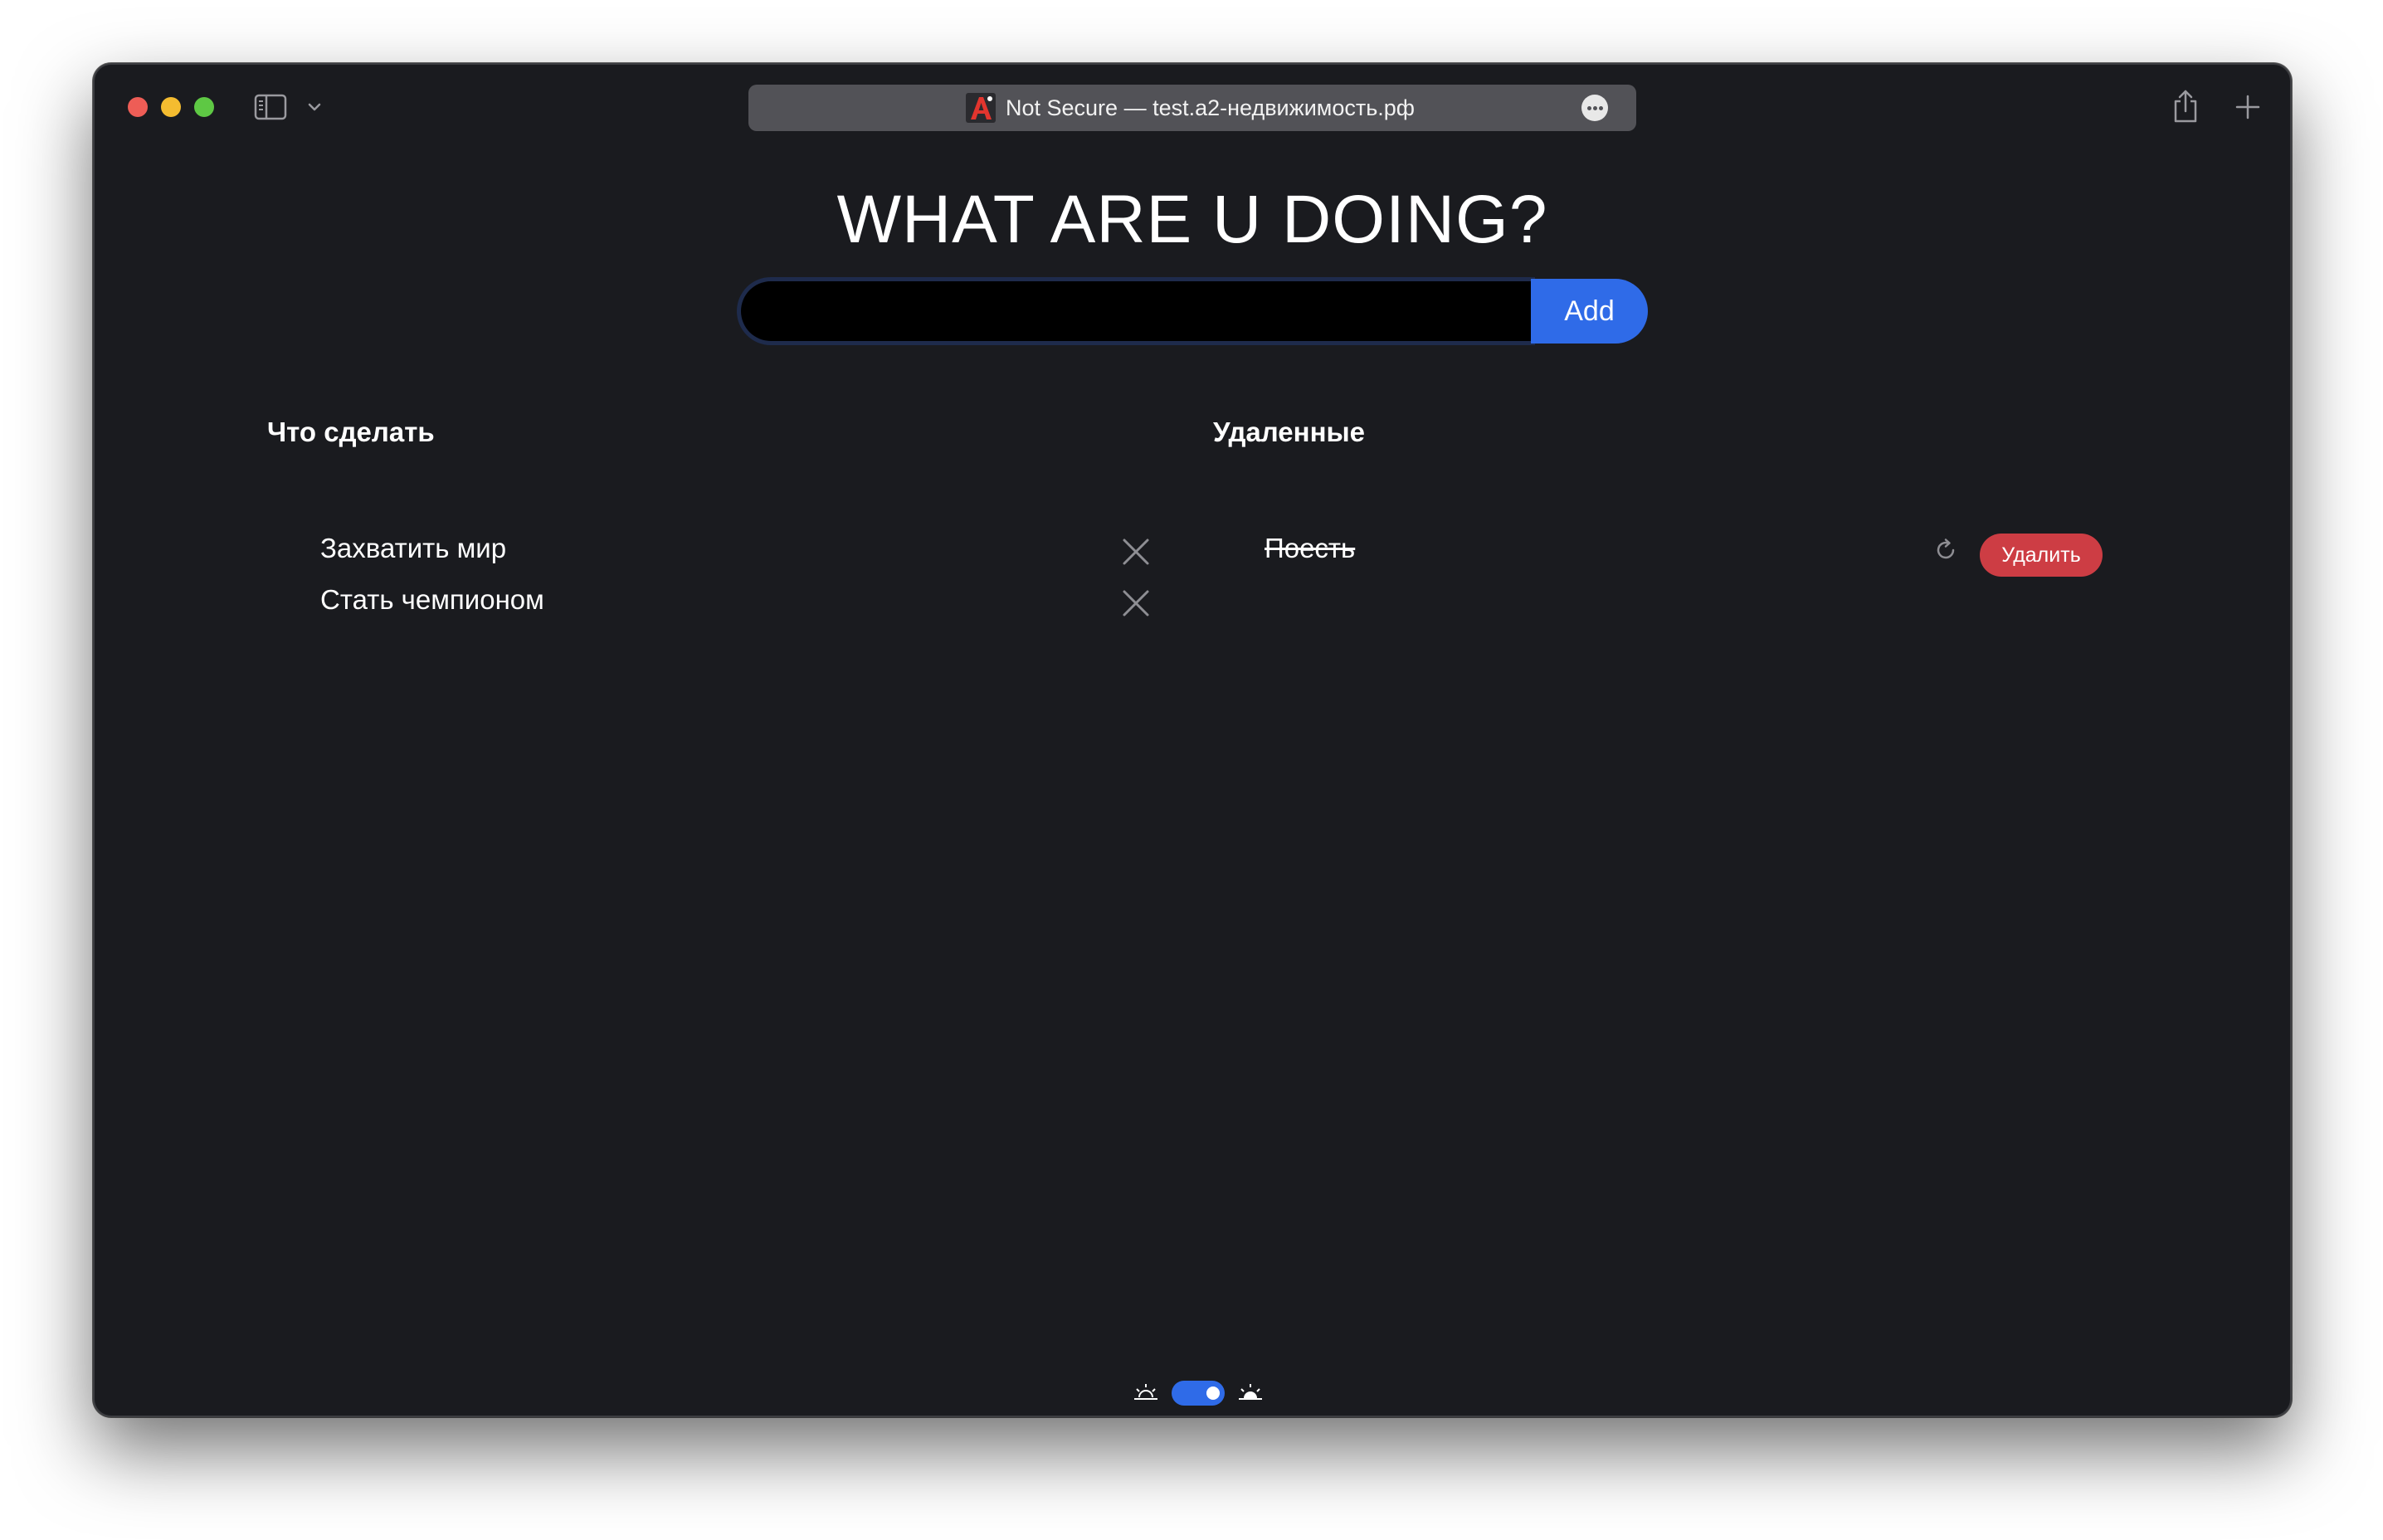 Image resolution: width=2383 pixels, height=1540 pixels. I want to click on browser-toolbar: Not Secure — test.a2-недвижимость.рф, so click(1192, 108).